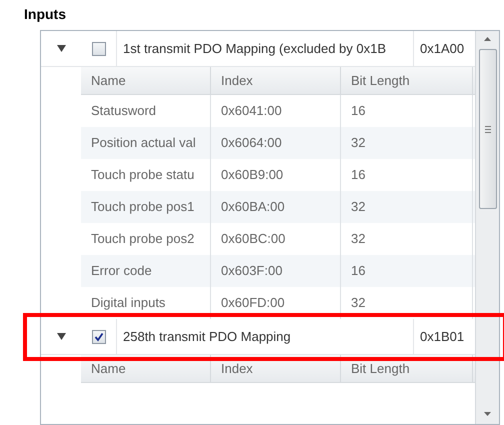 This screenshot has width=504, height=425. What do you see at coordinates (487, 414) in the screenshot?
I see `scroll-down-icon` at bounding box center [487, 414].